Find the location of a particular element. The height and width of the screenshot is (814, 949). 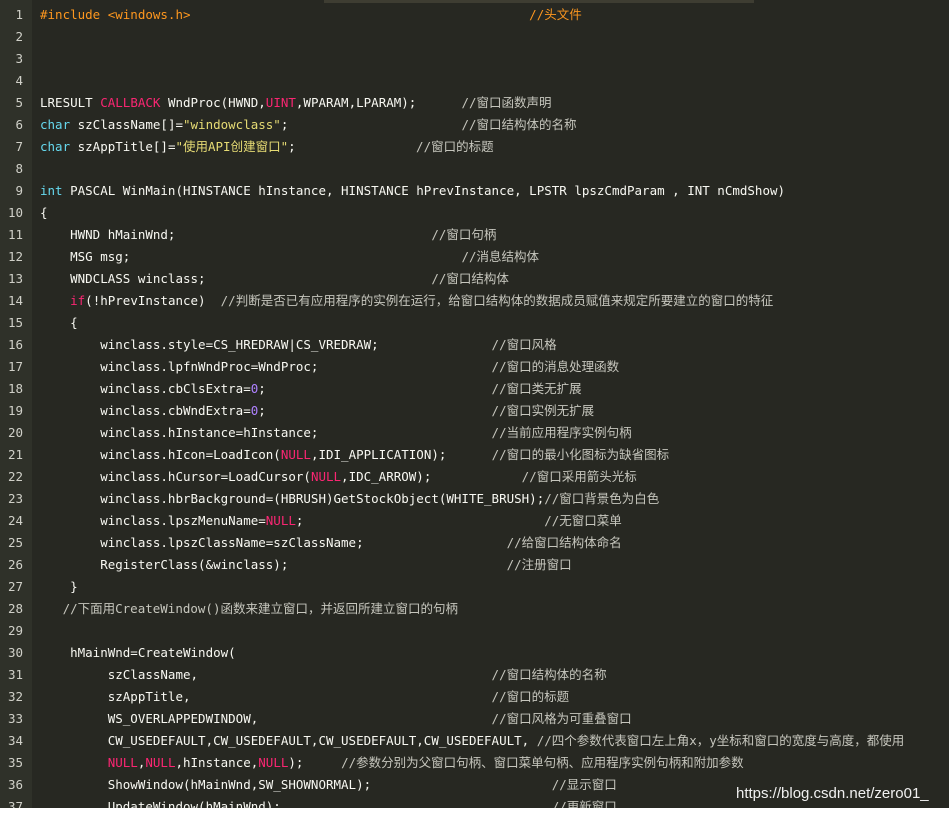

code-line: //下面用CreateWindow()函数来建立窗口，并返回所建立窗口的句柄 is located at coordinates (249, 609).